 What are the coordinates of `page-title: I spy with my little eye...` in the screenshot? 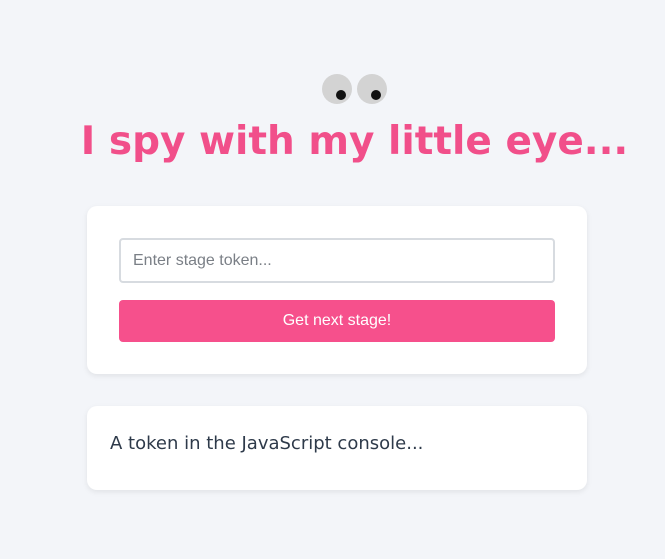 It's located at (354, 141).